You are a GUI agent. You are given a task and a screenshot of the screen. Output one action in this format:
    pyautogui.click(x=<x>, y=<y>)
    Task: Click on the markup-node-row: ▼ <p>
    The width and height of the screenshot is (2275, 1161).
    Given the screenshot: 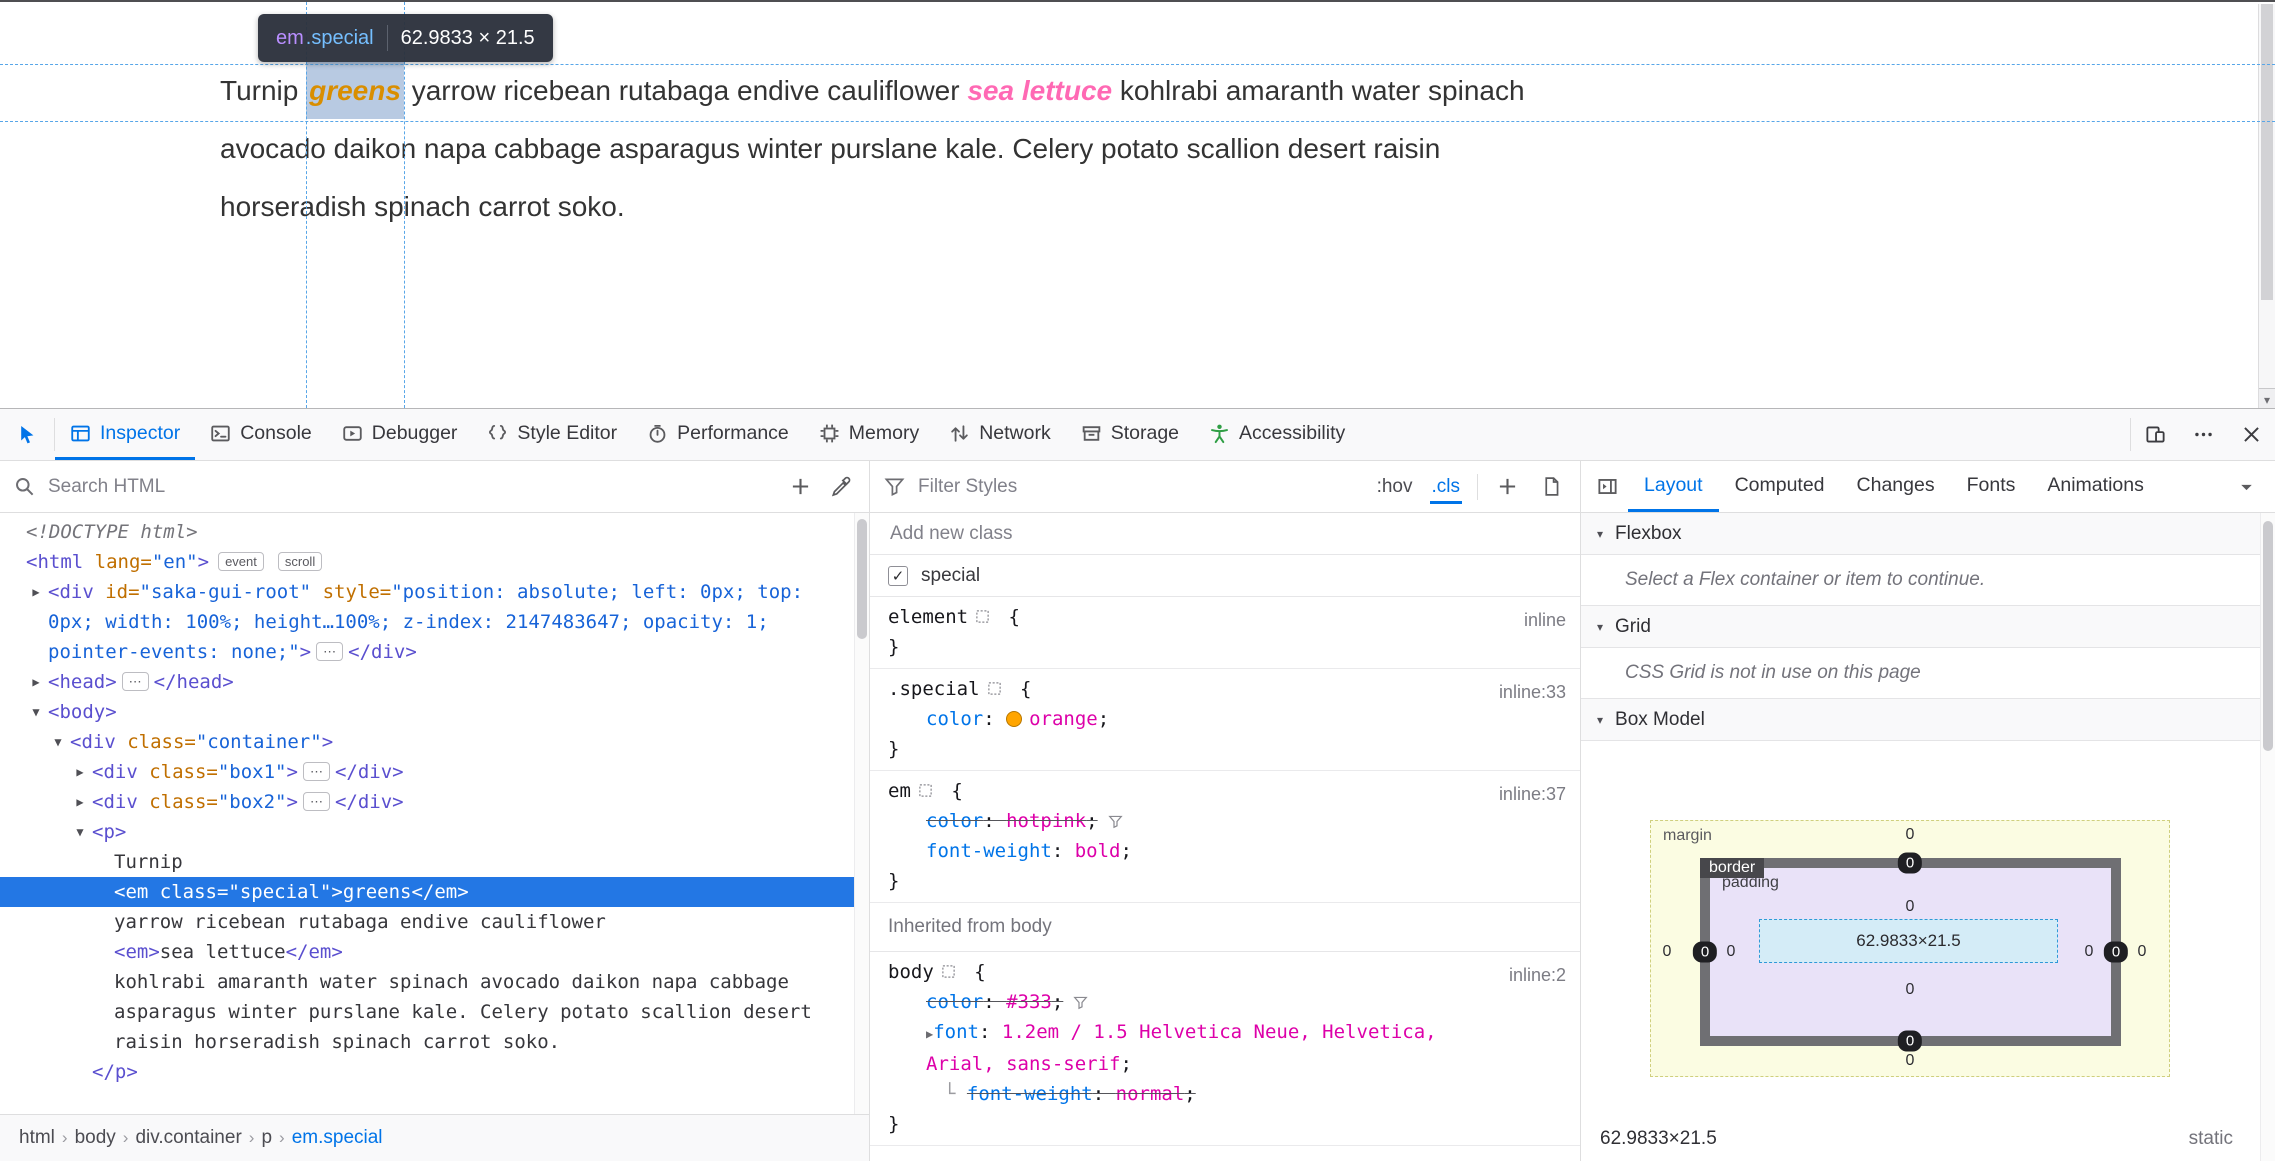 What is the action you would take?
    pyautogui.click(x=427, y=832)
    